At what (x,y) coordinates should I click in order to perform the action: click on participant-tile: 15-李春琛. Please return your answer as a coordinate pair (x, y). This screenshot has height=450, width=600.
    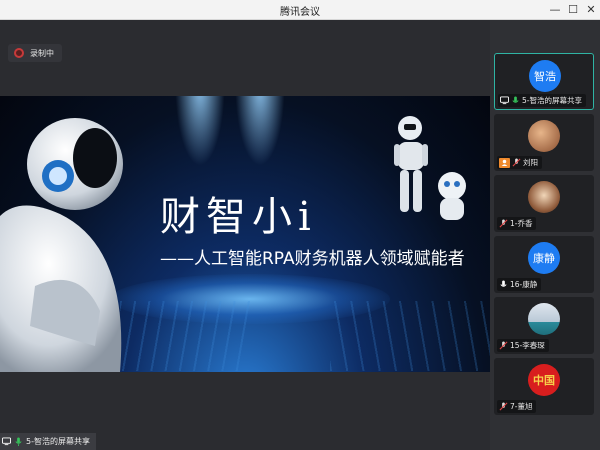
    Looking at the image, I should click on (544, 325).